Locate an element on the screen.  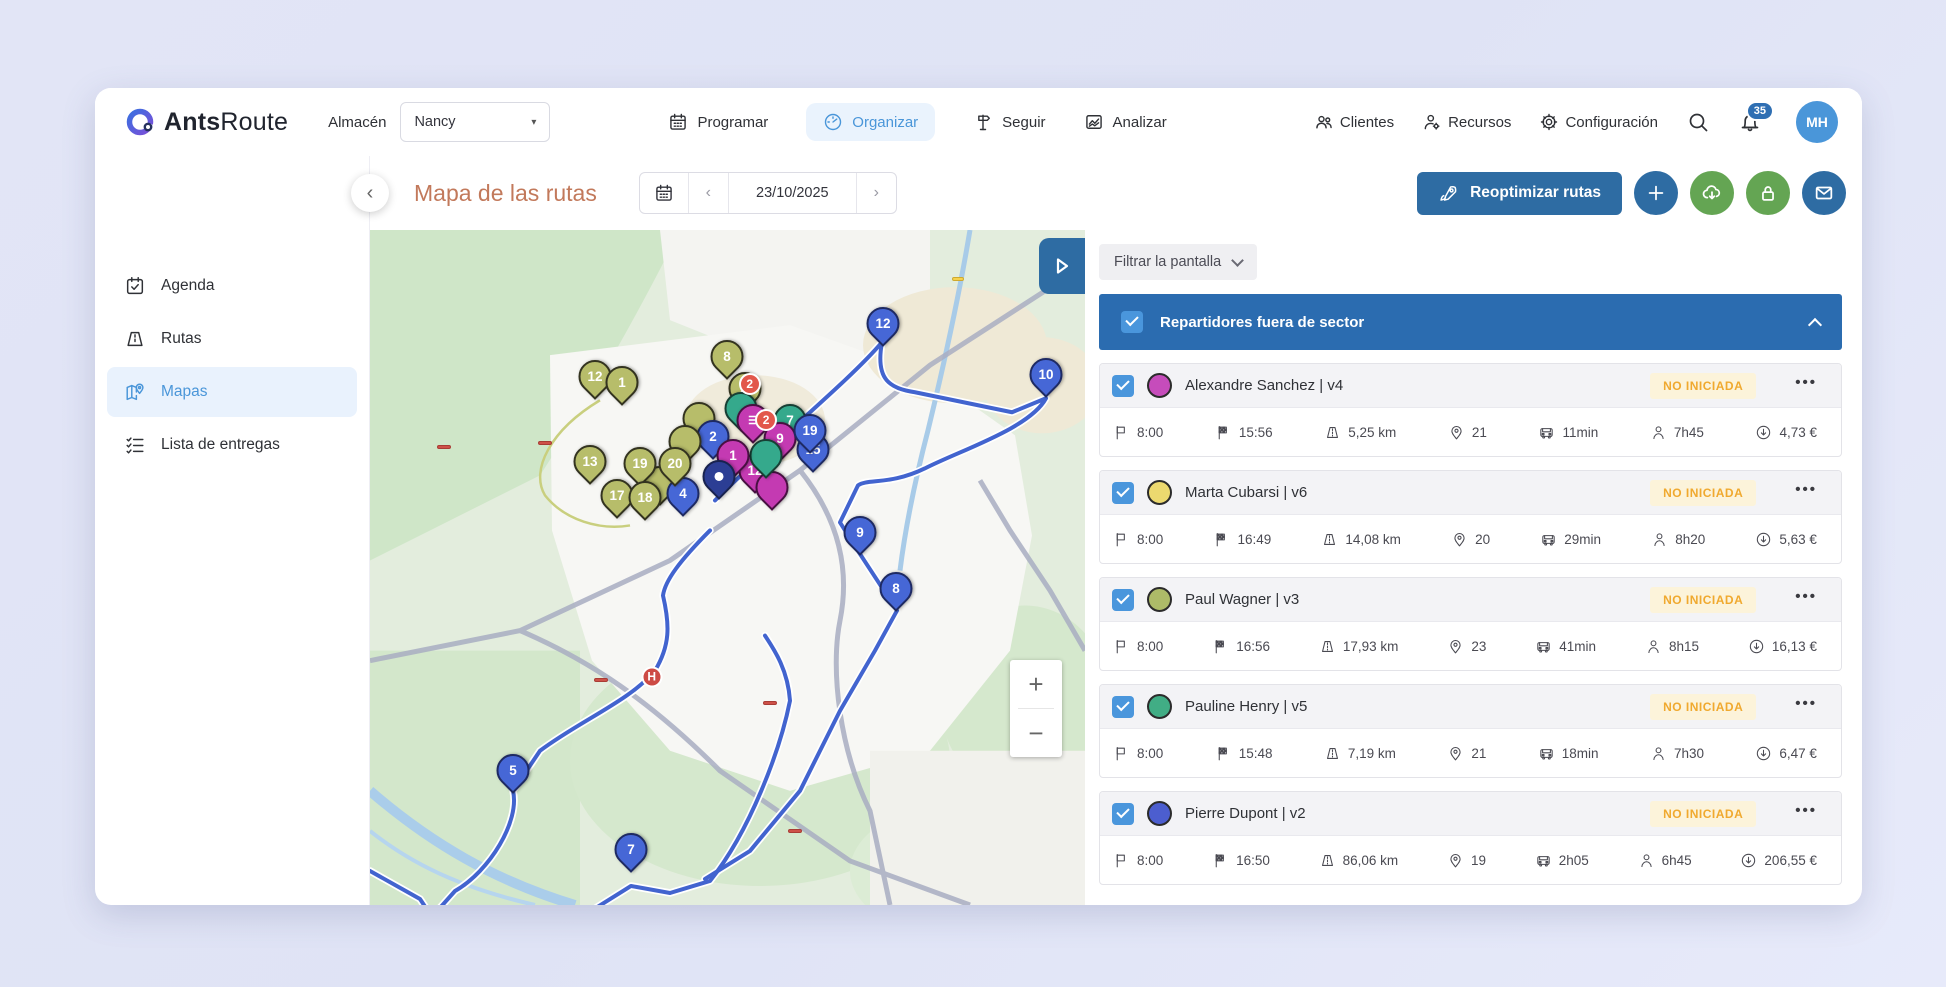
marker-label: 10 is located at coordinates (1046, 375).